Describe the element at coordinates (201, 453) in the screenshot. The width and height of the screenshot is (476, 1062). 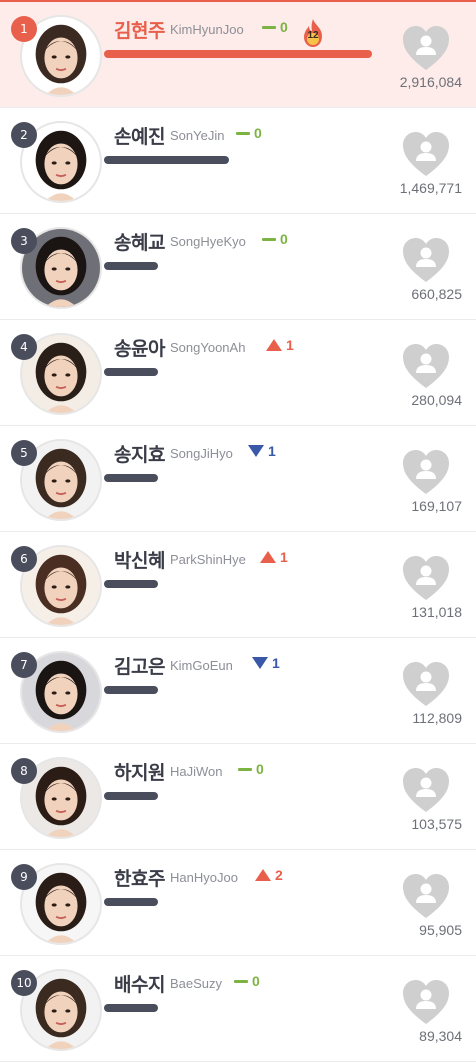
I see `name-english: SongJiHyo` at that location.